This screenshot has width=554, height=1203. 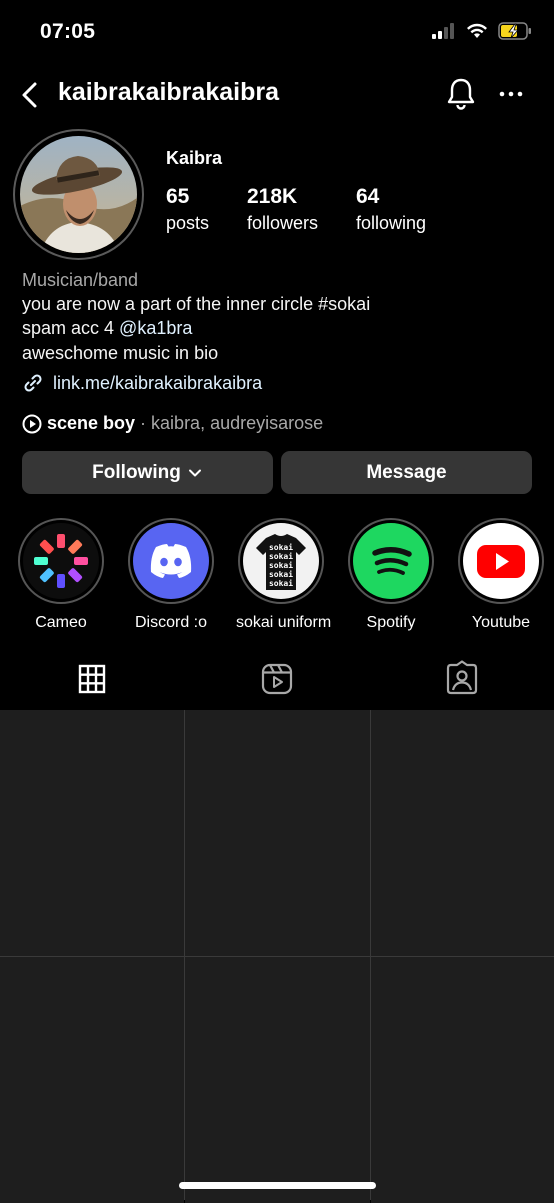 I want to click on music-artists: · kaibra, audreyisarose, so click(x=232, y=423).